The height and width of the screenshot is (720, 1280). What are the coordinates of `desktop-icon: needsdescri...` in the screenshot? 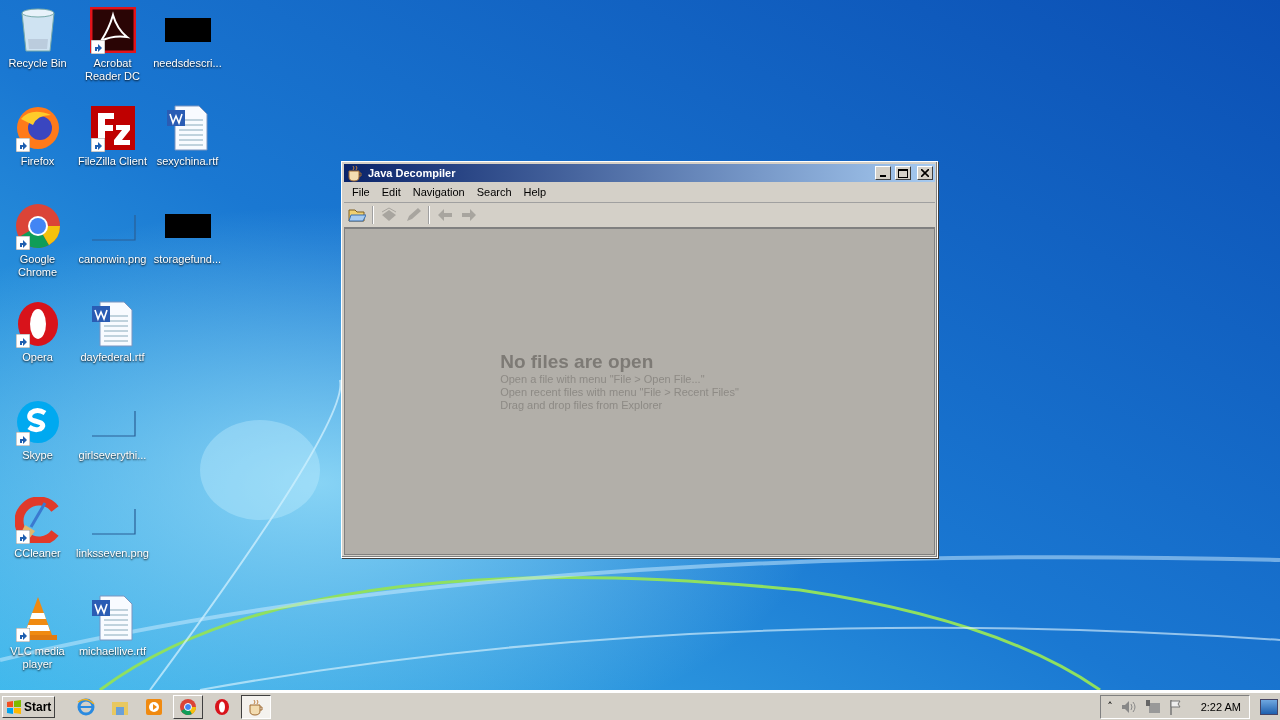 It's located at (187, 55).